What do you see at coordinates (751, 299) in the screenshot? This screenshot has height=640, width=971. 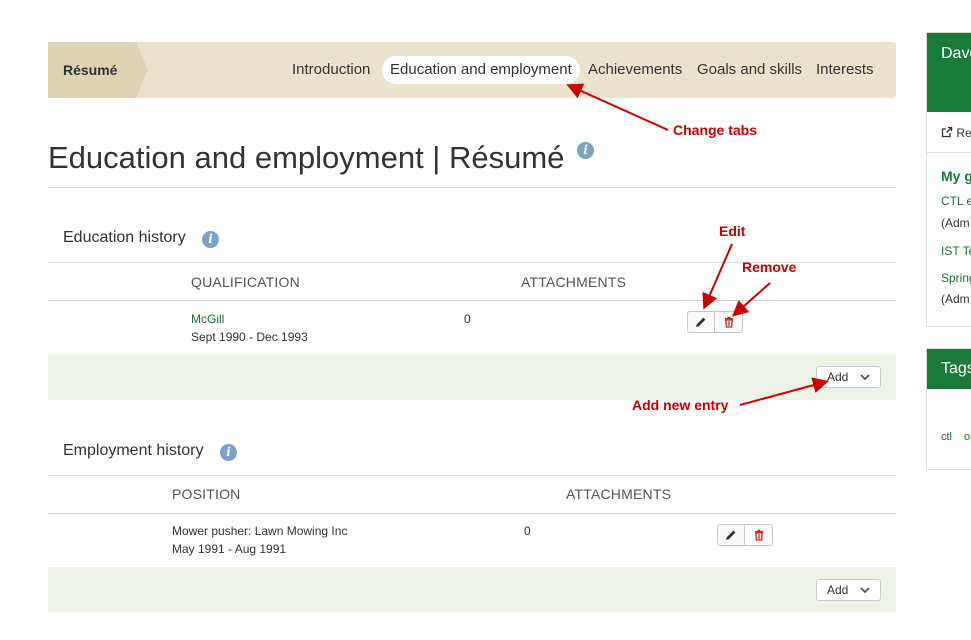 I see `remove-arrow` at bounding box center [751, 299].